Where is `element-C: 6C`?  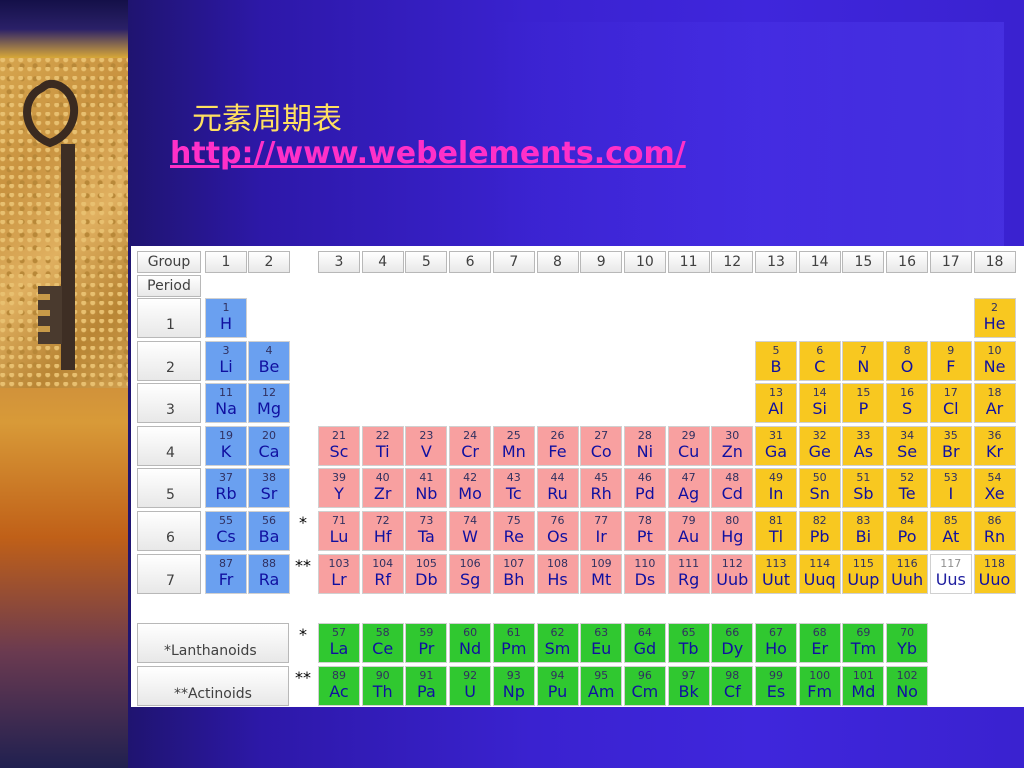
element-C: 6C is located at coordinates (819, 360).